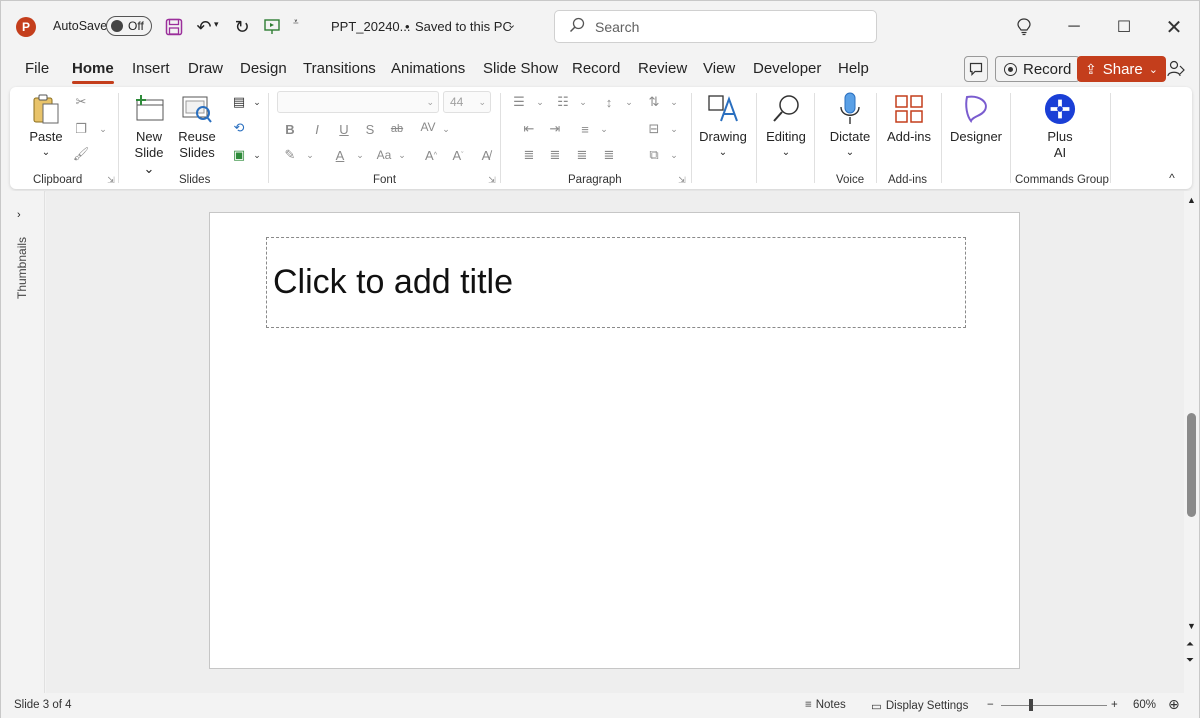  What do you see at coordinates (290, 129) in the screenshot?
I see `bold-icon: B` at bounding box center [290, 129].